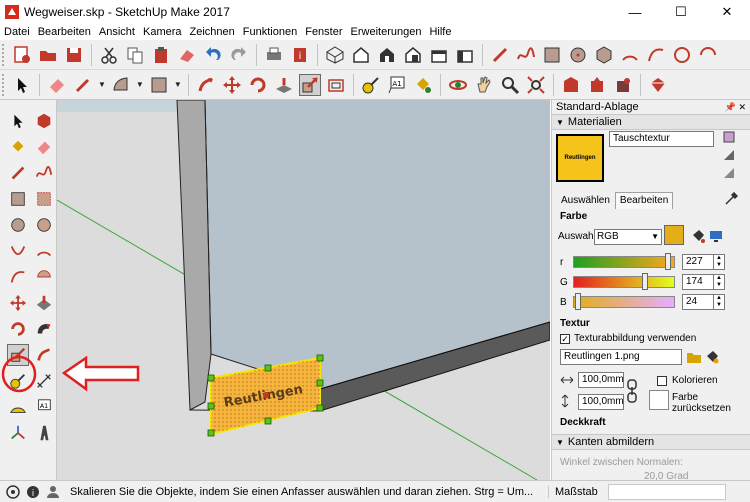  I want to click on color-picker-select: RGB ▼, so click(628, 237).